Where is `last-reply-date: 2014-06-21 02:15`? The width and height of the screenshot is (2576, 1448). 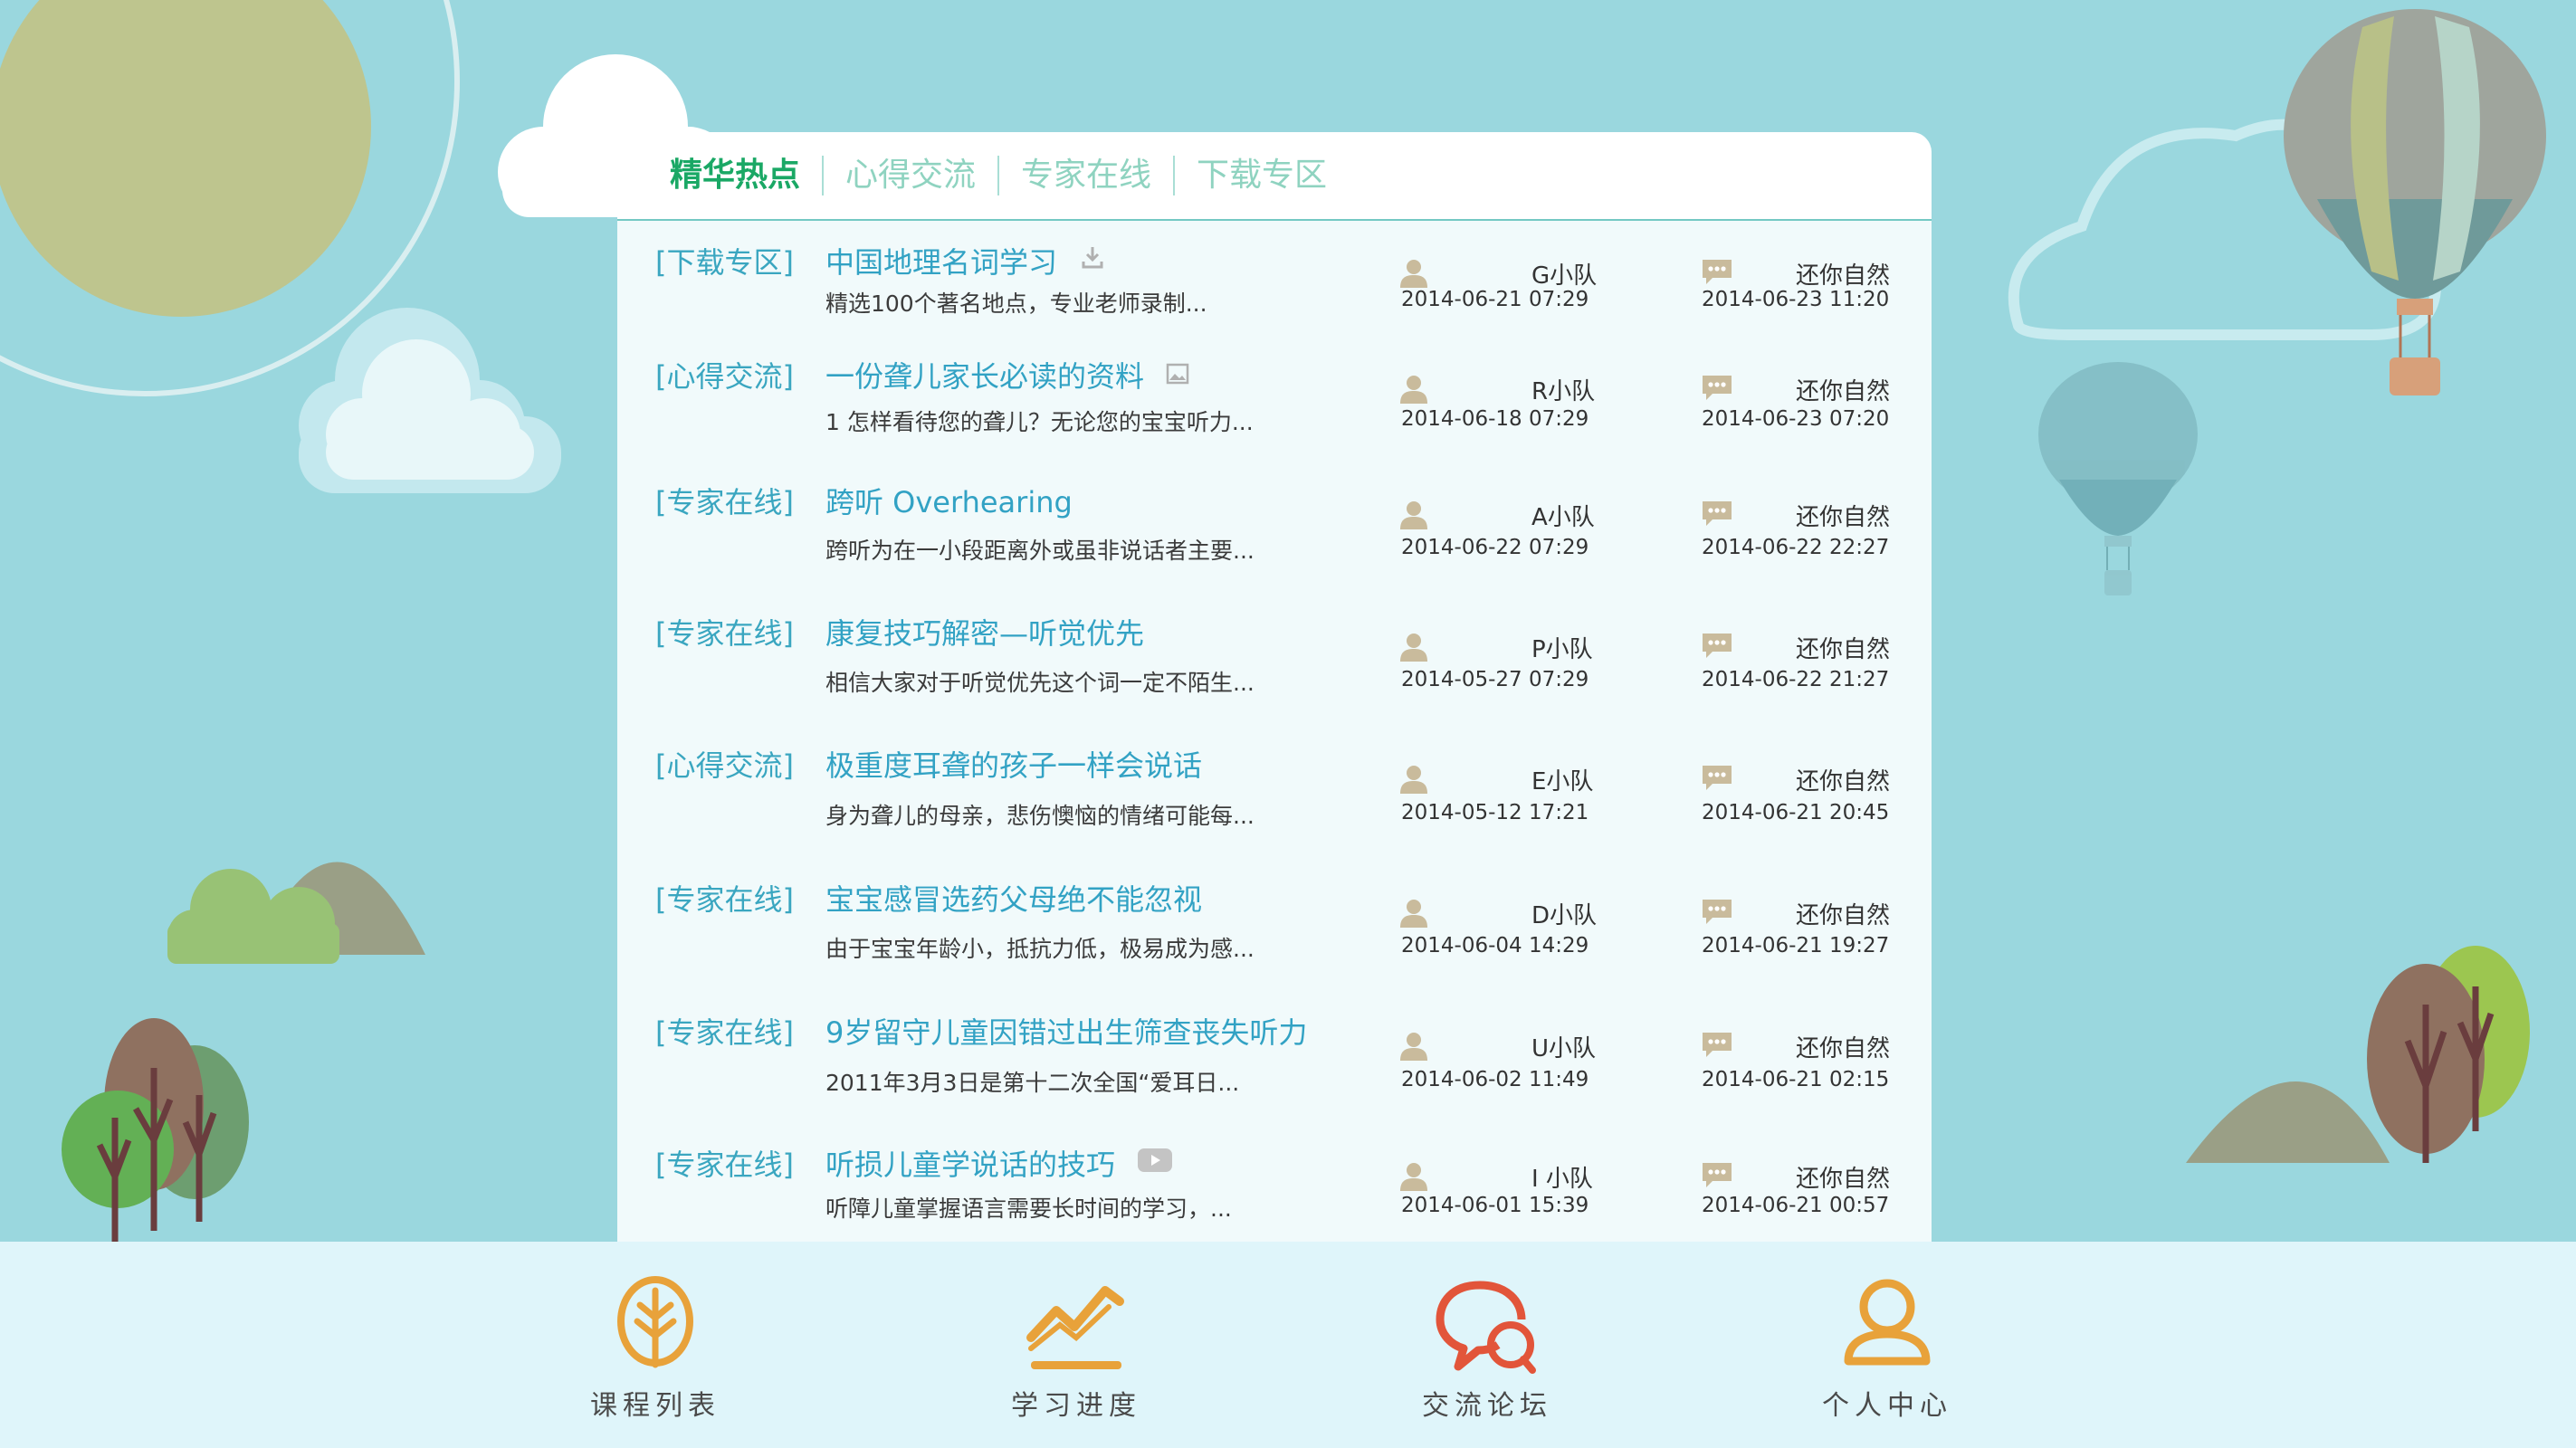 last-reply-date: 2014-06-21 02:15 is located at coordinates (1796, 1080).